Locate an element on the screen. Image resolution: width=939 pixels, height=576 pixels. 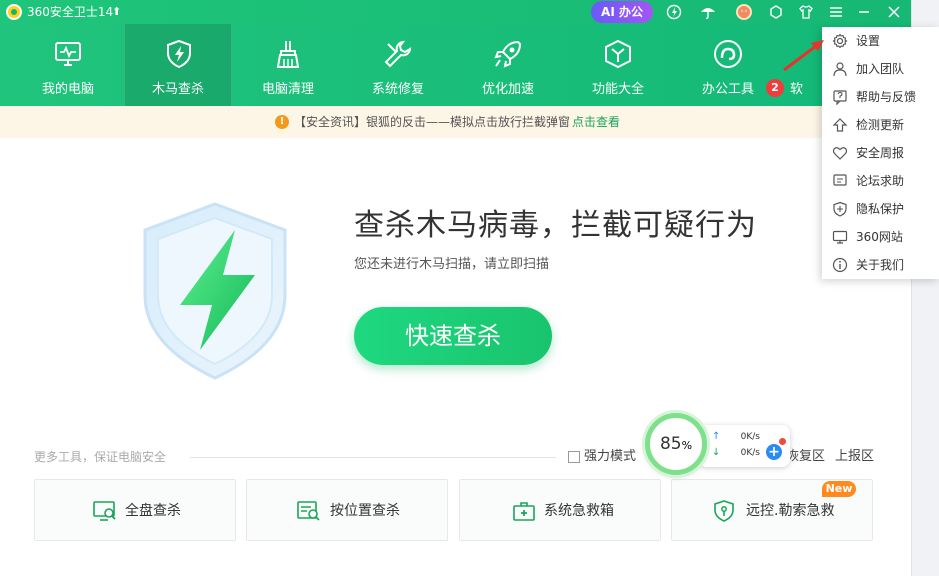
update-arrow-icon: ⬆ is located at coordinates (116, 12).